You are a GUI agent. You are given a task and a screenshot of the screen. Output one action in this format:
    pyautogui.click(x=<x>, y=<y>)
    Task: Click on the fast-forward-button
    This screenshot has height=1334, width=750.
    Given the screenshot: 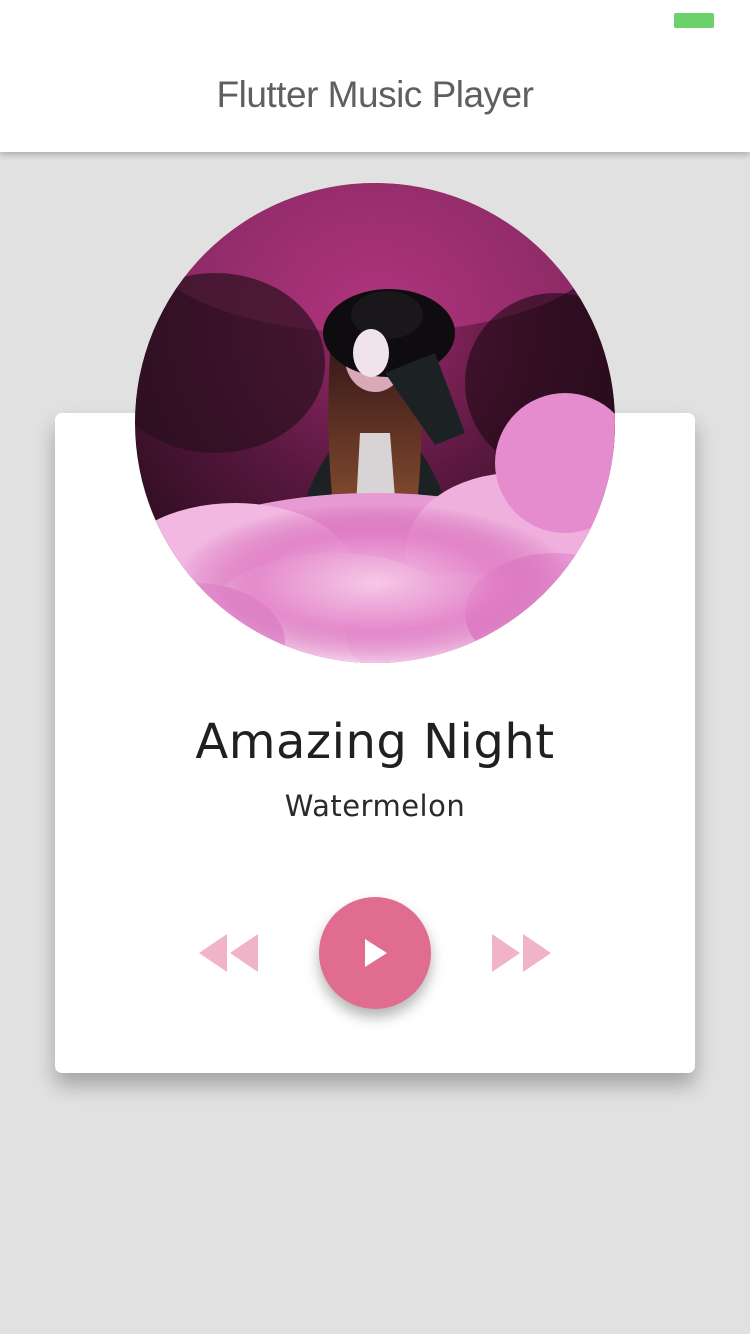 What is the action you would take?
    pyautogui.click(x=521, y=953)
    